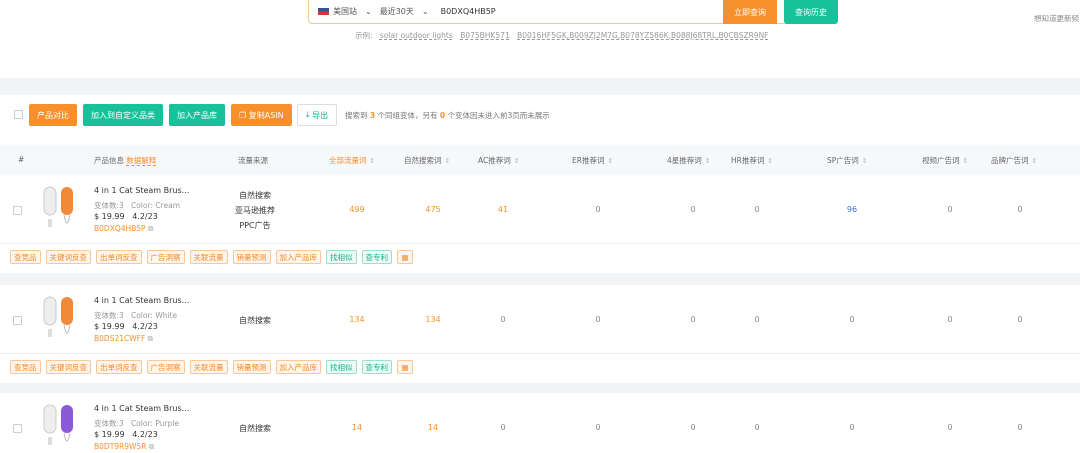 The height and width of the screenshot is (453, 1080). Describe the element at coordinates (433, 427) in the screenshot. I see `metric-organic: 14` at that location.